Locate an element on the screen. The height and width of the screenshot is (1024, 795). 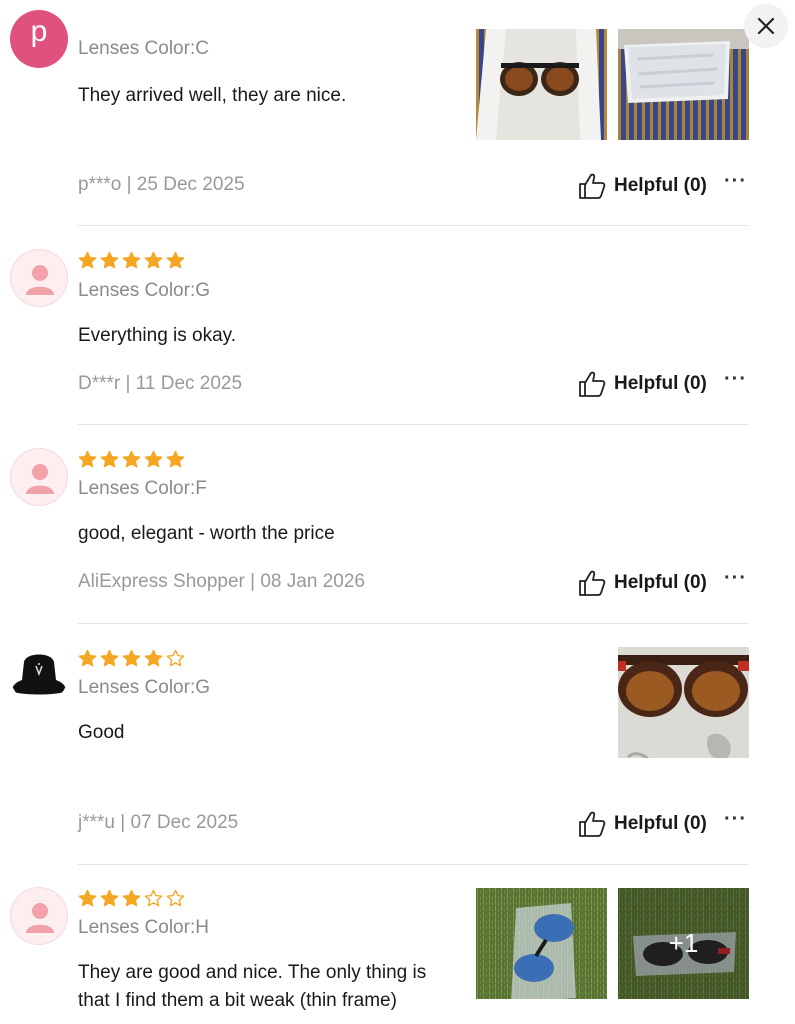
avatar: p is located at coordinates (39, 39).